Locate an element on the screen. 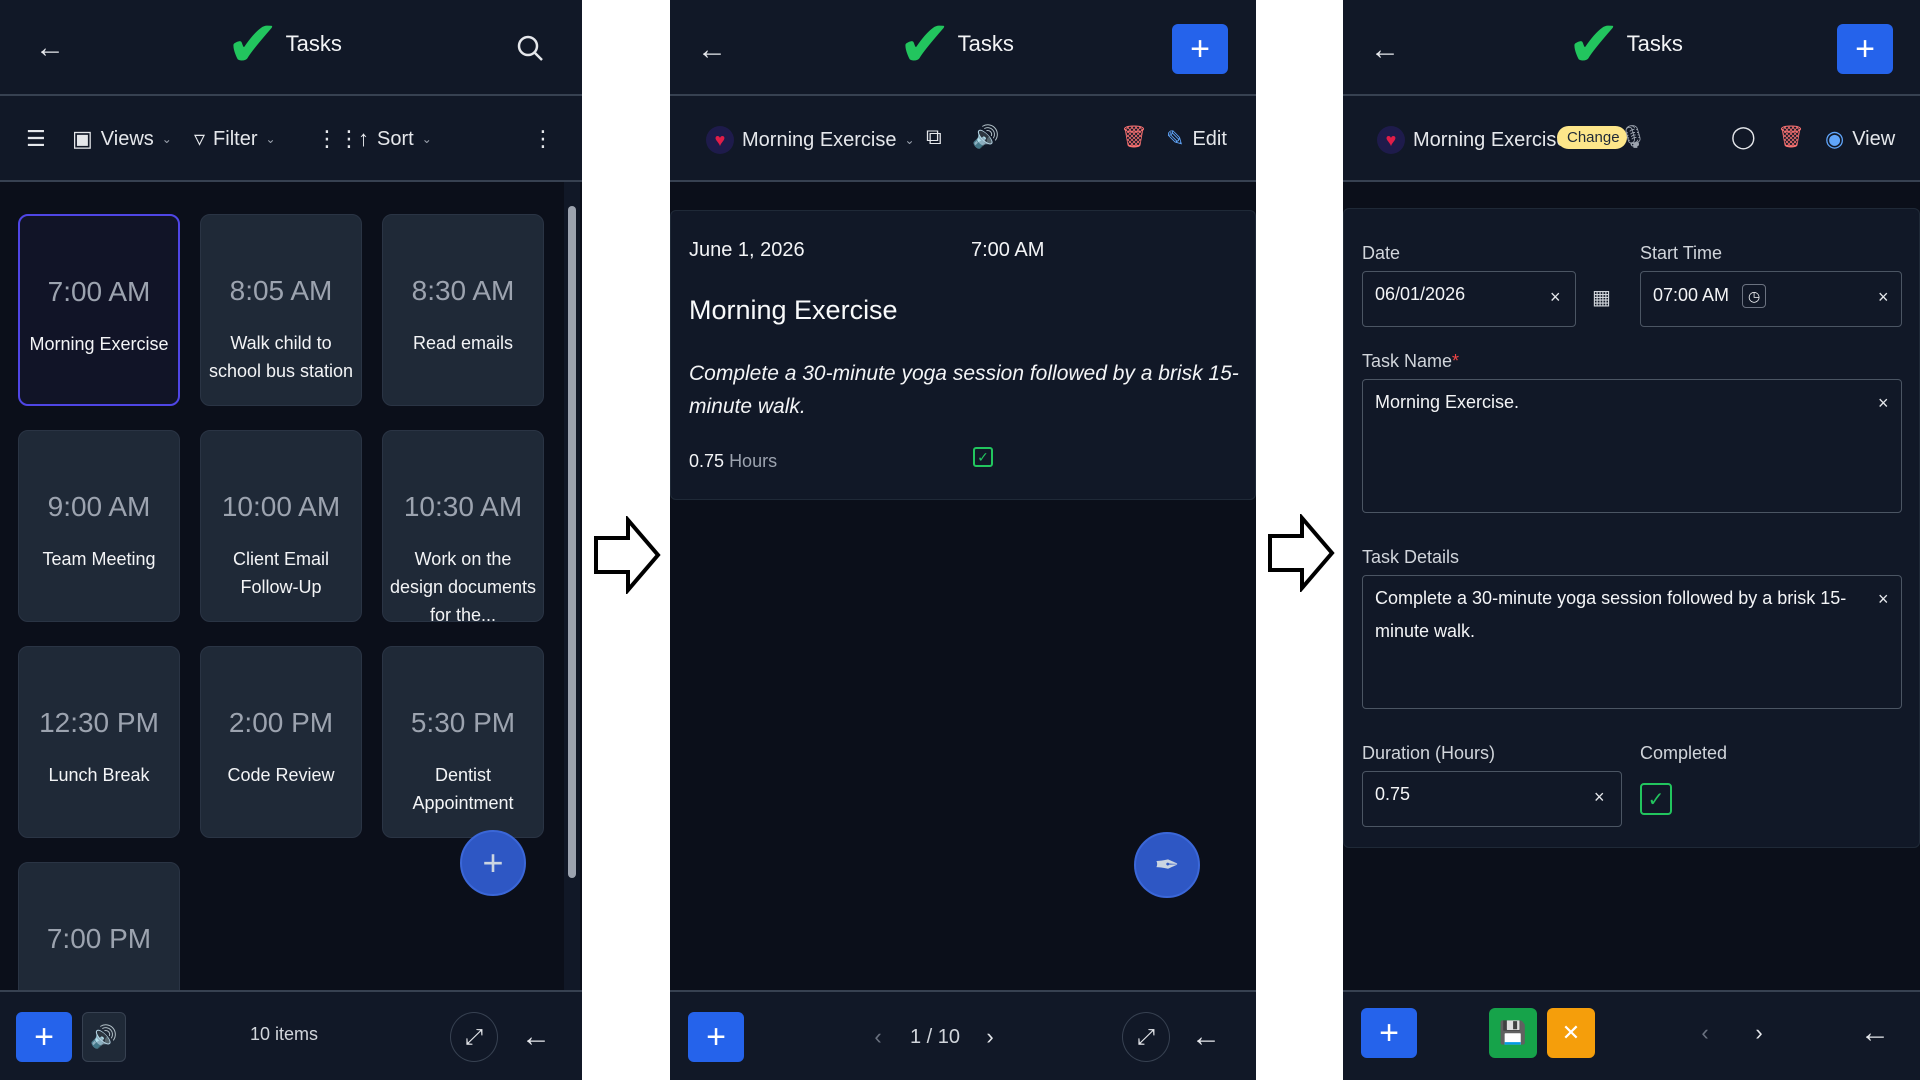 This screenshot has height=1080, width=1920. search-icon is located at coordinates (530, 48).